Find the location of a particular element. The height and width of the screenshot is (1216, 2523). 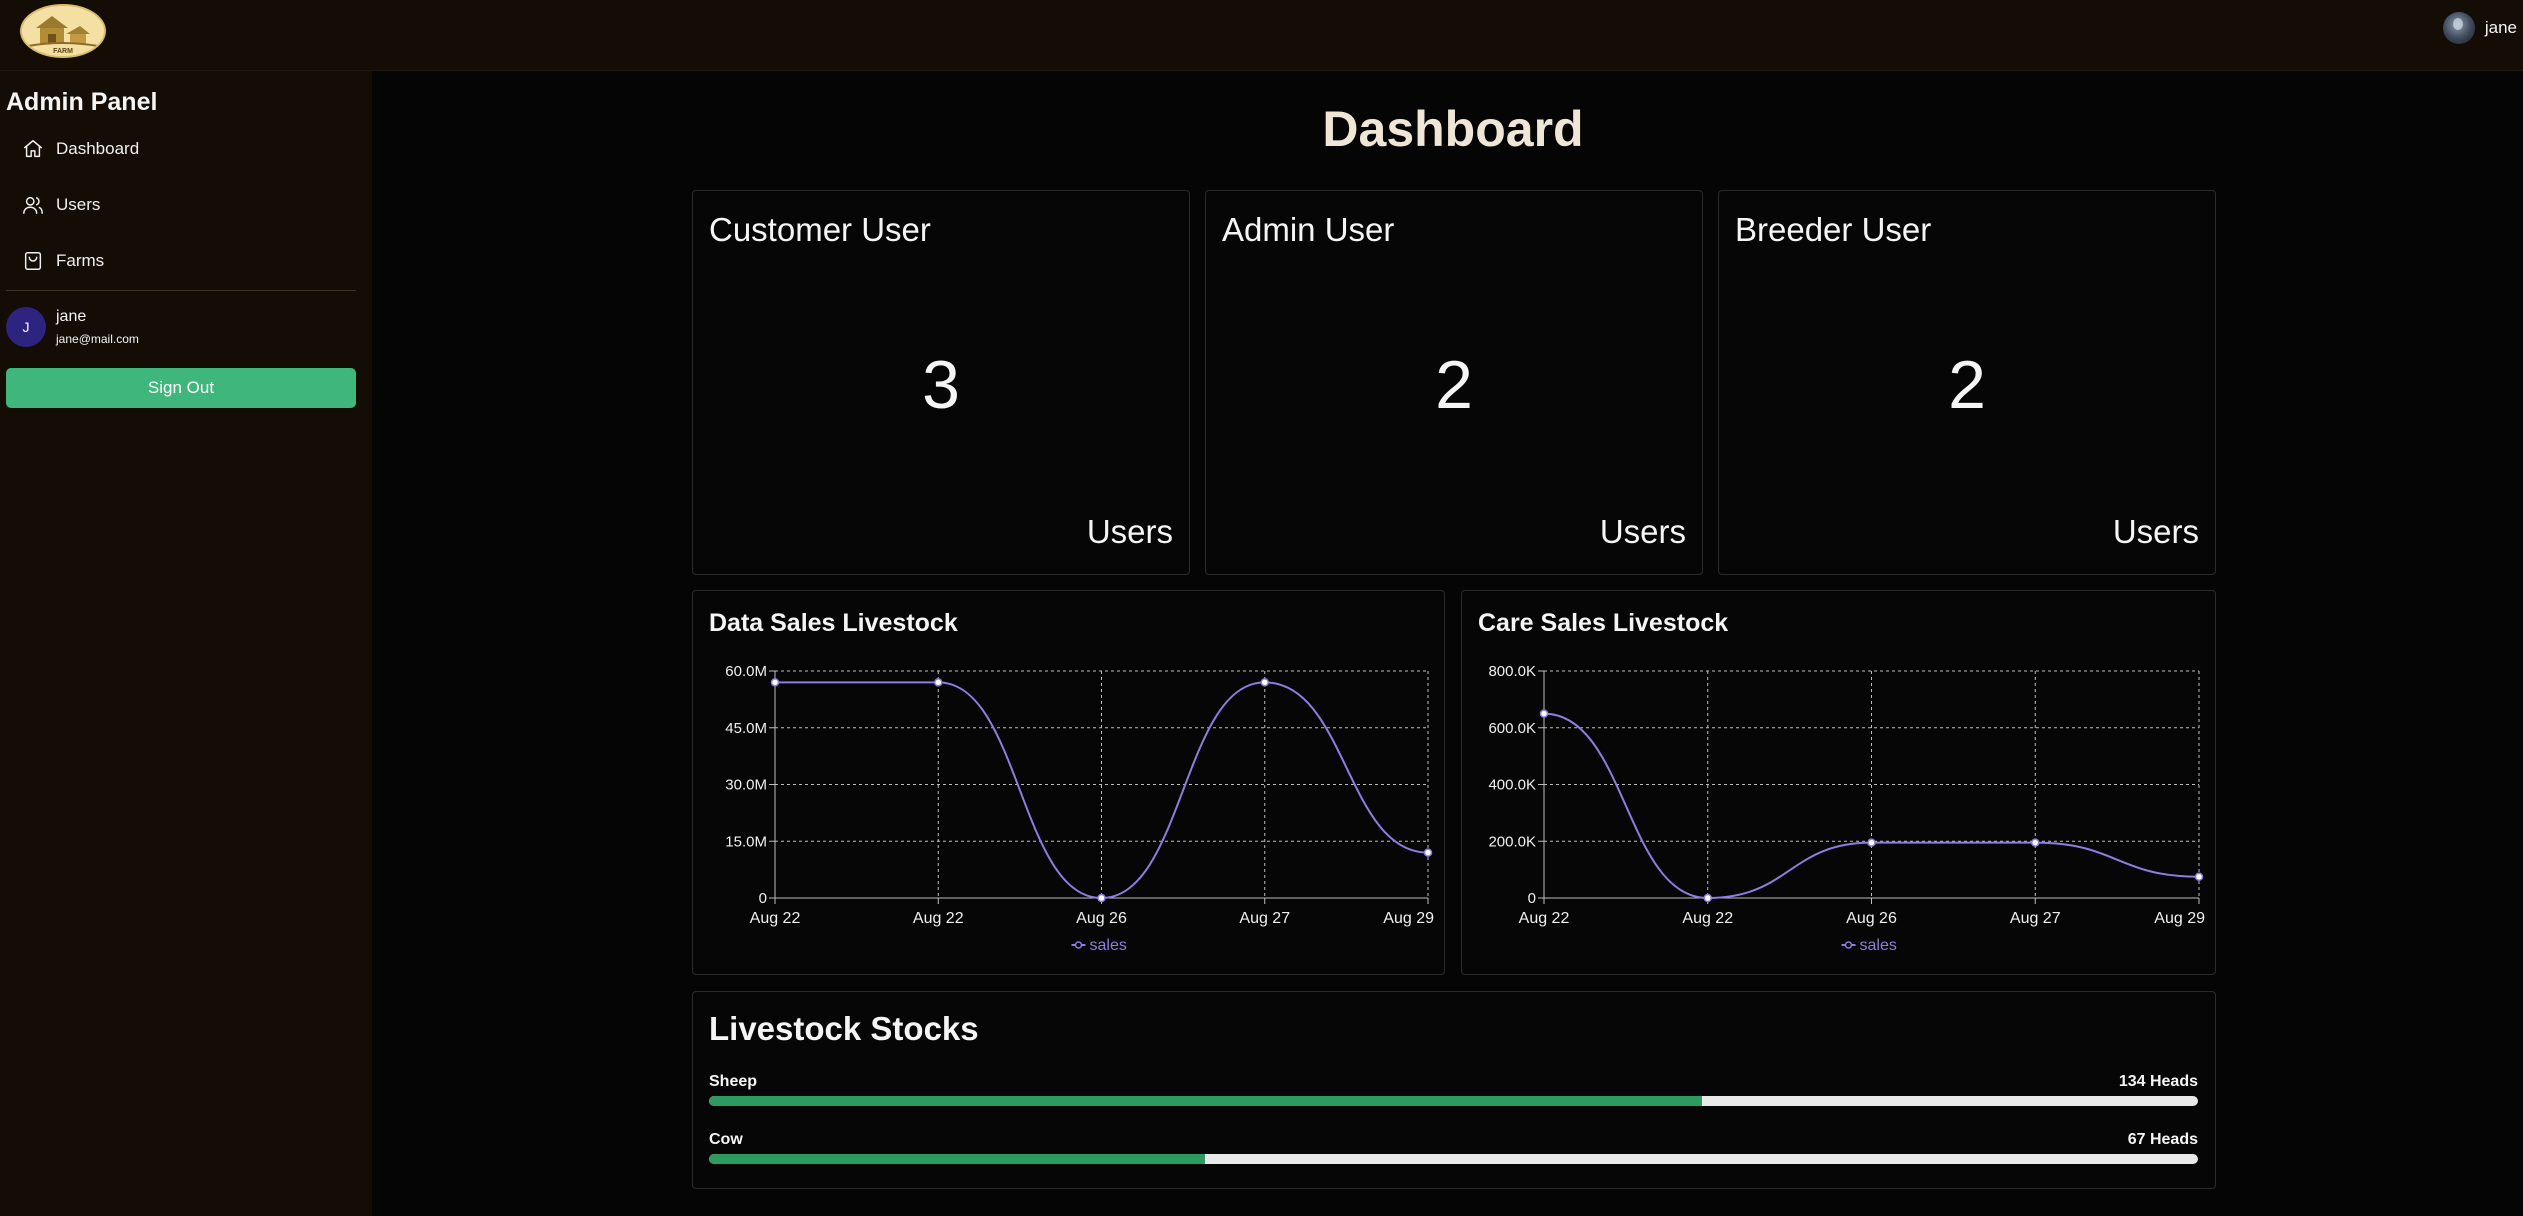

stock-count: 67 Heads is located at coordinates (2162, 1139).